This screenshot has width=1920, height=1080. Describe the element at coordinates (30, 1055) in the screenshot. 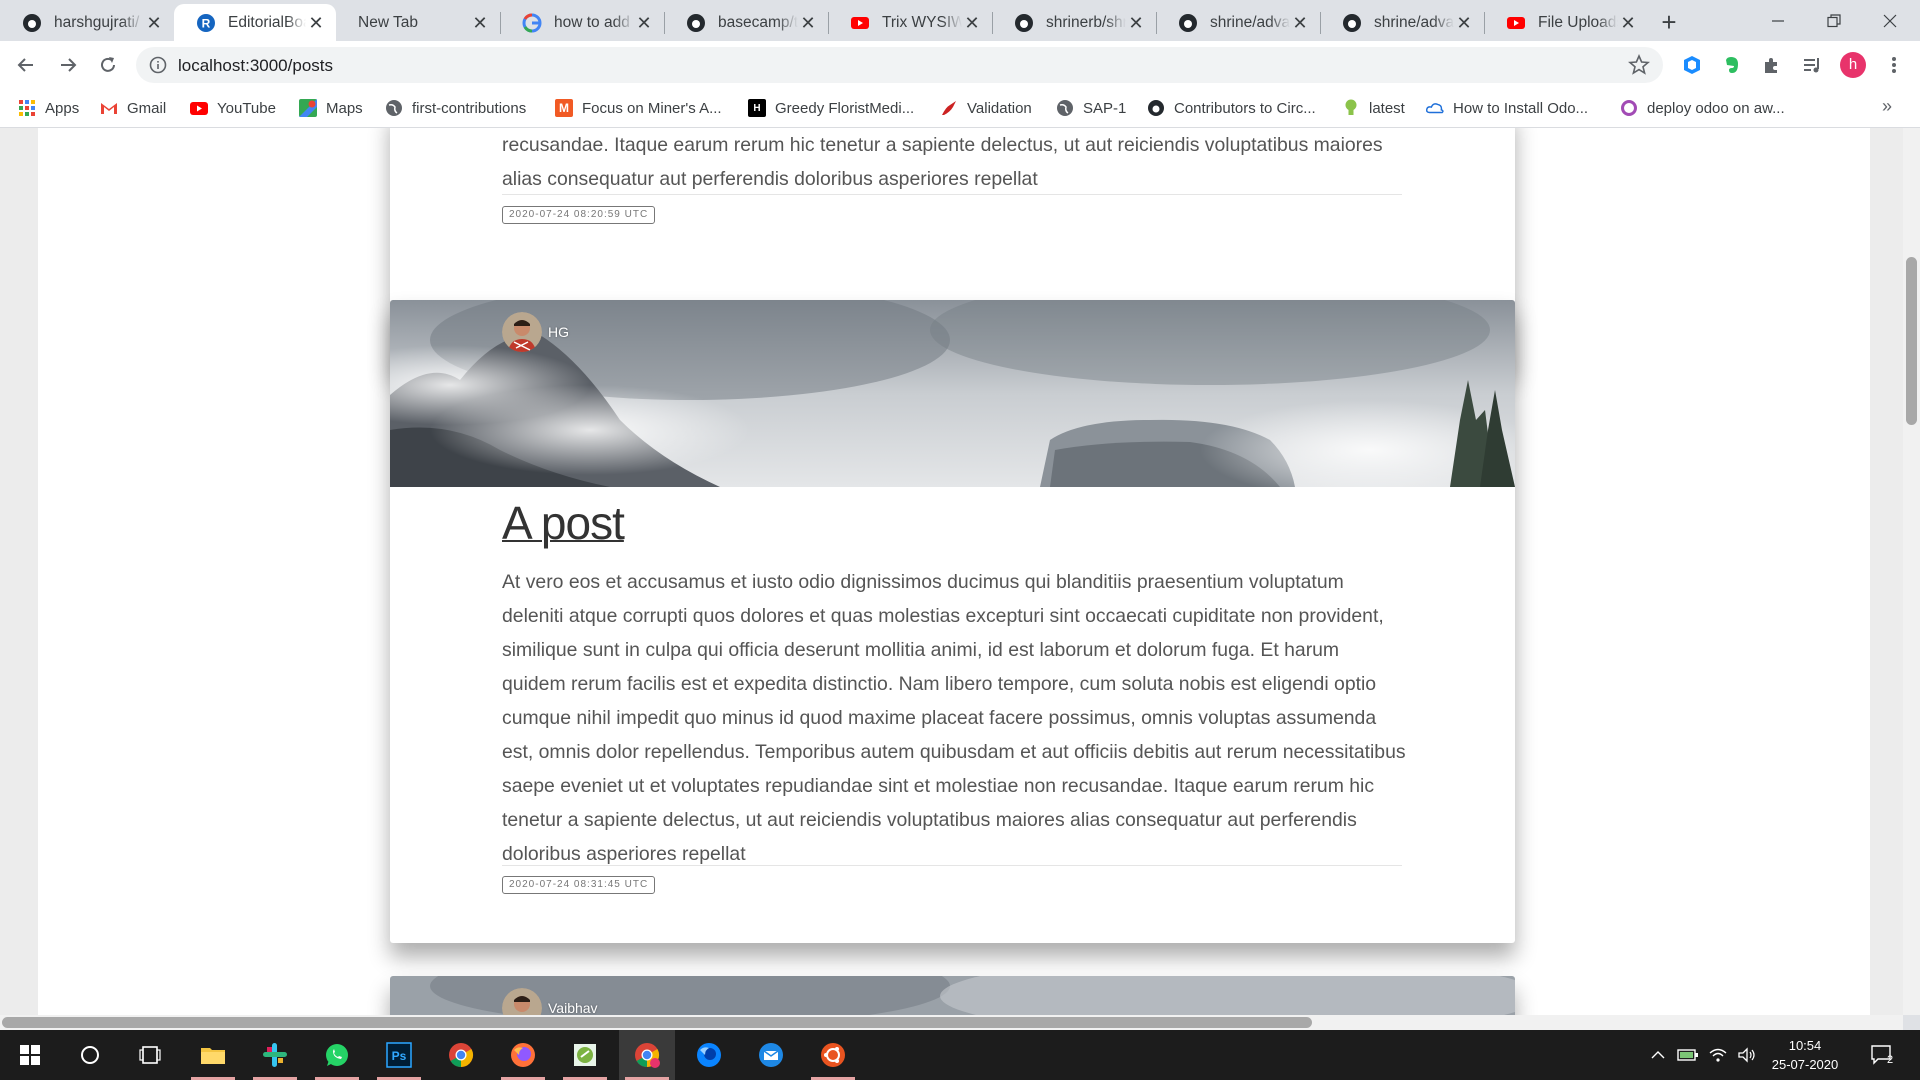

I see `windows-start-icon` at that location.